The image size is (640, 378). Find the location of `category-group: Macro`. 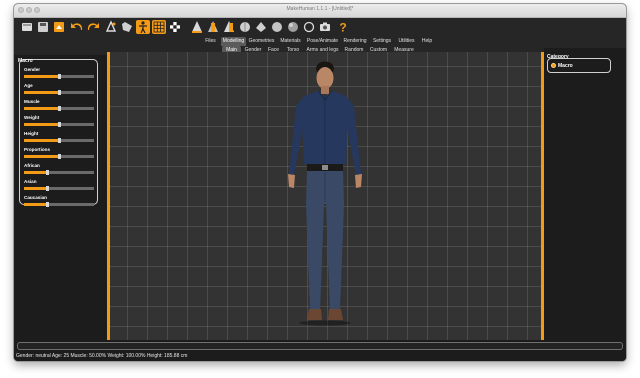

category-group: Macro is located at coordinates (579, 65).